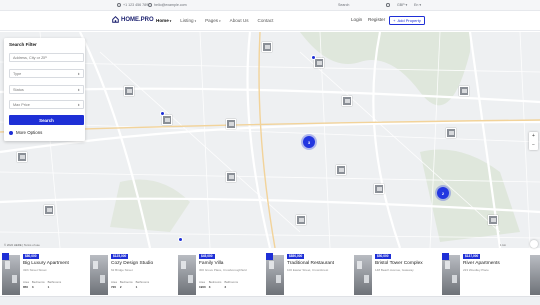  Describe the element at coordinates (402, 5) in the screenshot. I see `currency-select: GBP ▾` at that location.